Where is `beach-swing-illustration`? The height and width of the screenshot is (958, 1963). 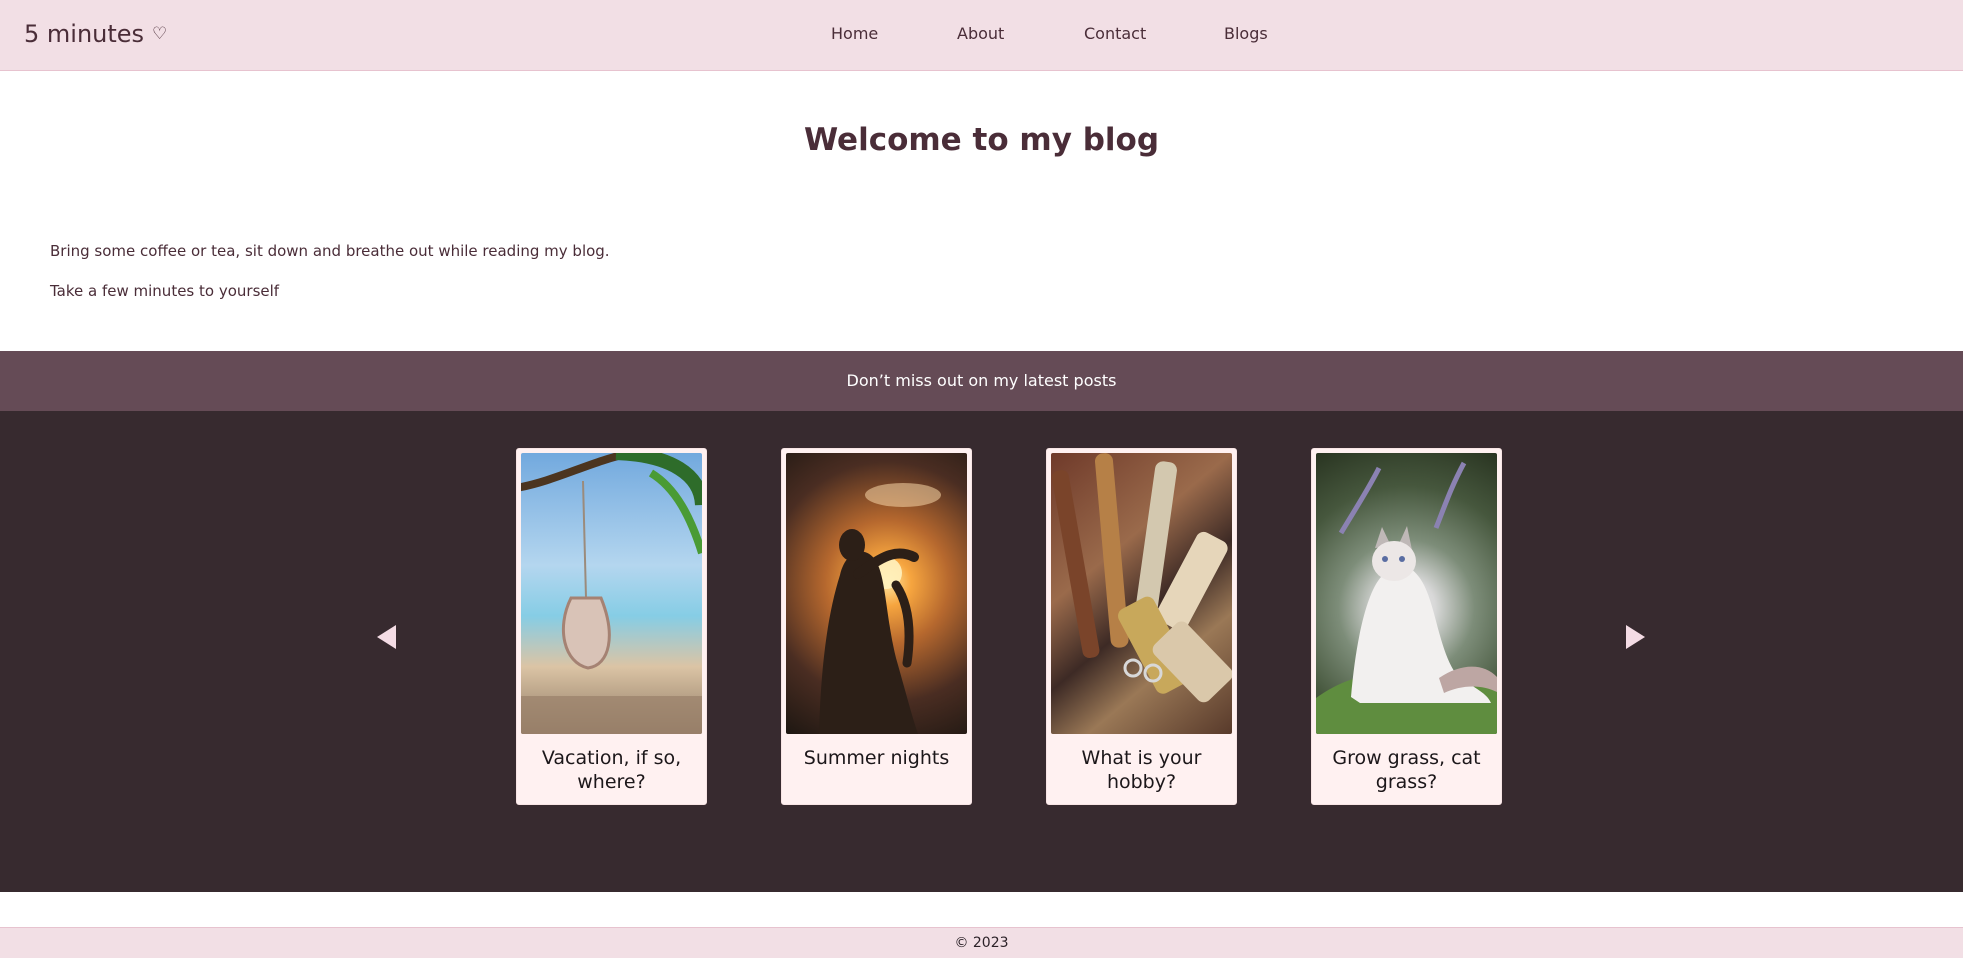
beach-swing-illustration is located at coordinates (611, 593).